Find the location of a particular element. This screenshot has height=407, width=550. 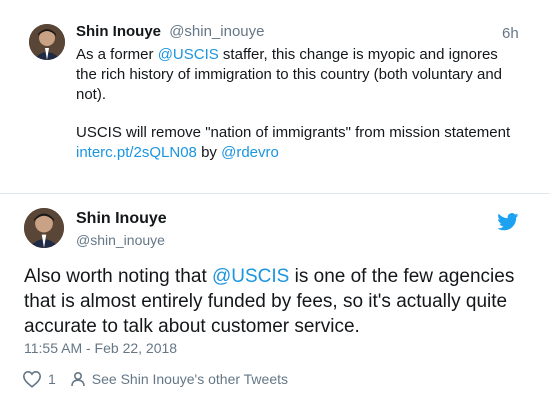

text-segment: by is located at coordinates (209, 152).